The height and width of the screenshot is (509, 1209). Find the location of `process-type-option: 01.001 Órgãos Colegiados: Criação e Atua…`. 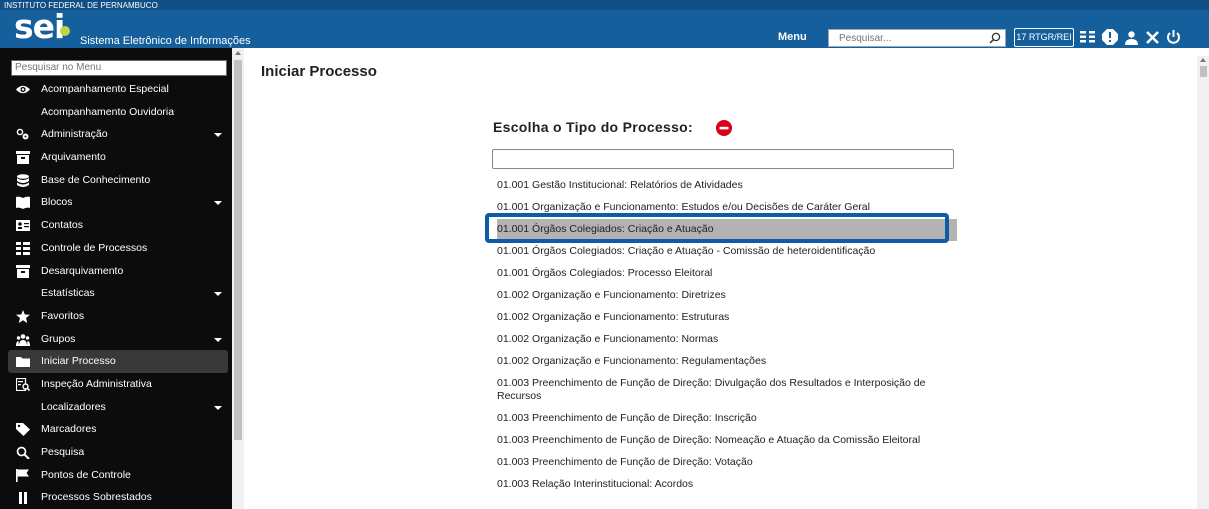

process-type-option: 01.001 Órgãos Colegiados: Criação e Atua… is located at coordinates (727, 252).